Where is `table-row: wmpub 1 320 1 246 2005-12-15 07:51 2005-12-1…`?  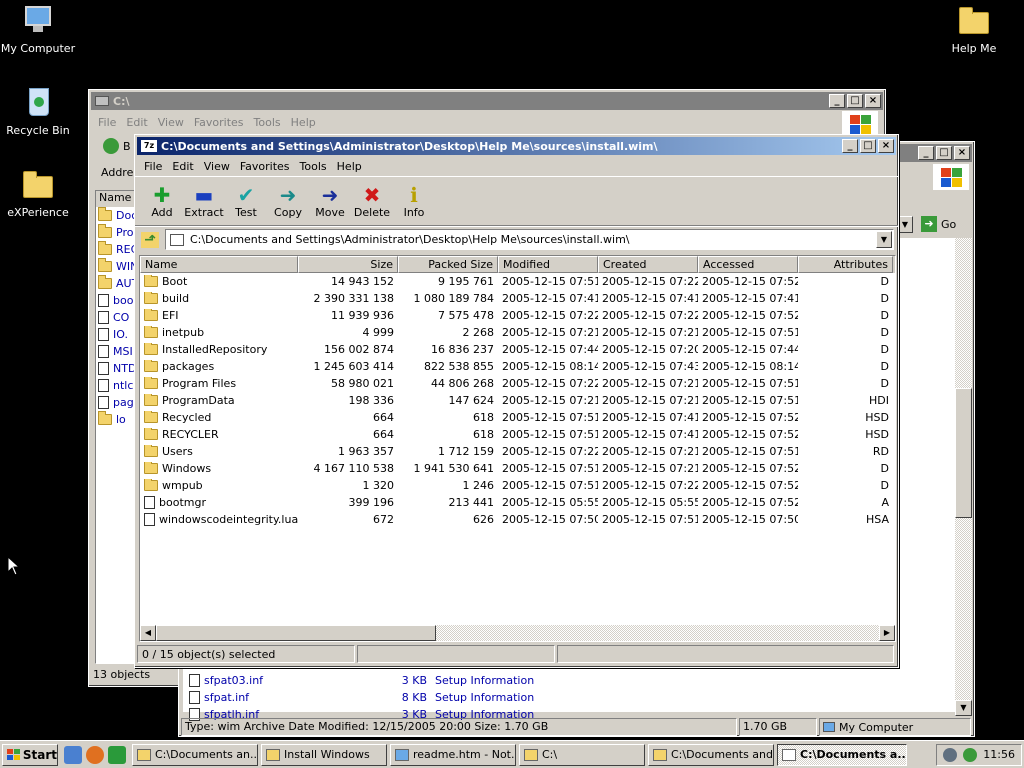
table-row: wmpub 1 320 1 246 2005-12-15 07:51 2005-12-1… is located at coordinates (517, 485).